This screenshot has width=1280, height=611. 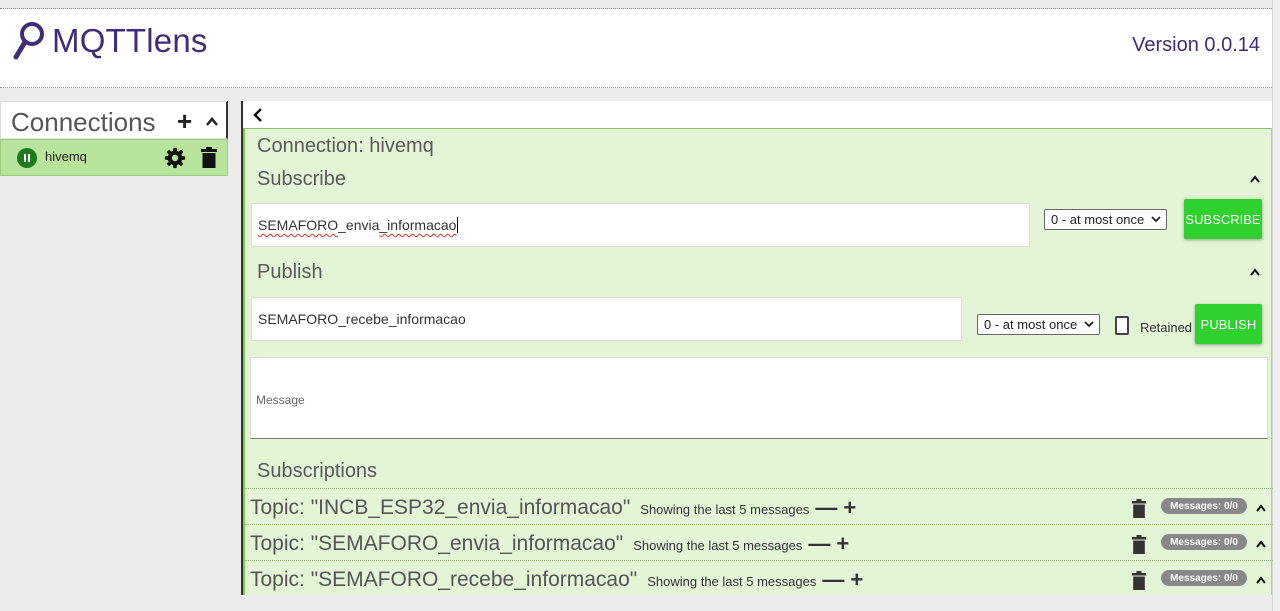 What do you see at coordinates (1196, 45) in the screenshot?
I see `app-version: Version 0.0.14` at bounding box center [1196, 45].